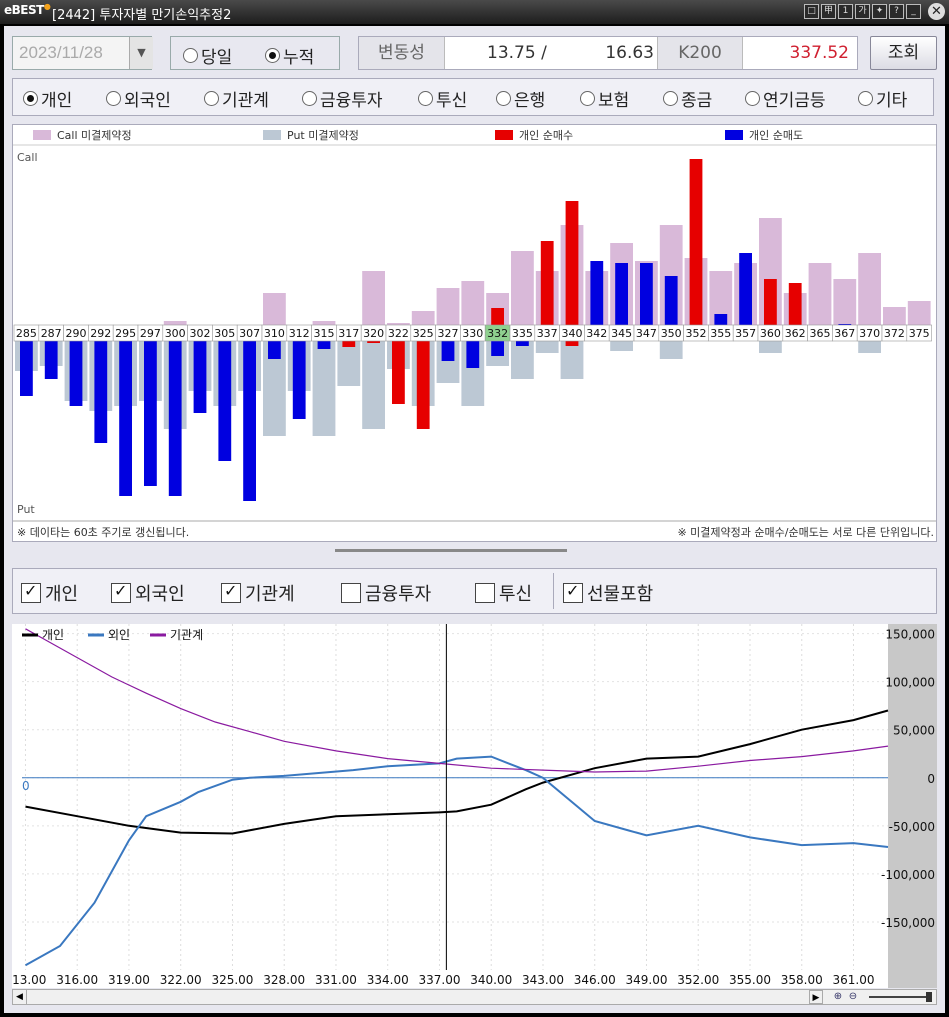 This screenshot has width=949, height=1017. Describe the element at coordinates (150, 333) in the screenshot. I see `strike-label: 297` at that location.